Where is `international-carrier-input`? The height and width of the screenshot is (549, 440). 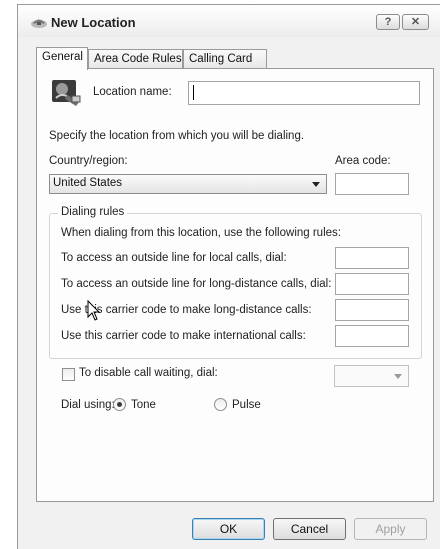
international-carrier-input is located at coordinates (372, 336).